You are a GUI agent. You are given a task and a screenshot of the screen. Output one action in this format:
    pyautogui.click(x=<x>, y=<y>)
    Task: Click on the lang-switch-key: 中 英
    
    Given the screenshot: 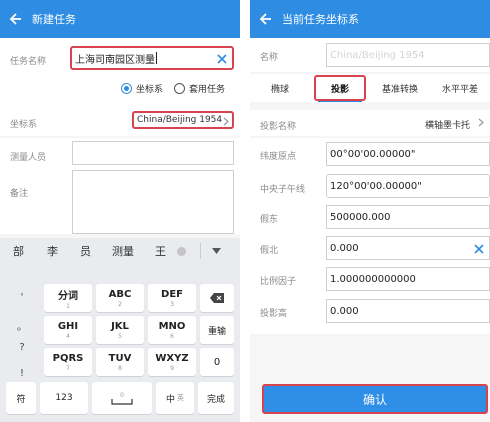 What is the action you would take?
    pyautogui.click(x=175, y=398)
    